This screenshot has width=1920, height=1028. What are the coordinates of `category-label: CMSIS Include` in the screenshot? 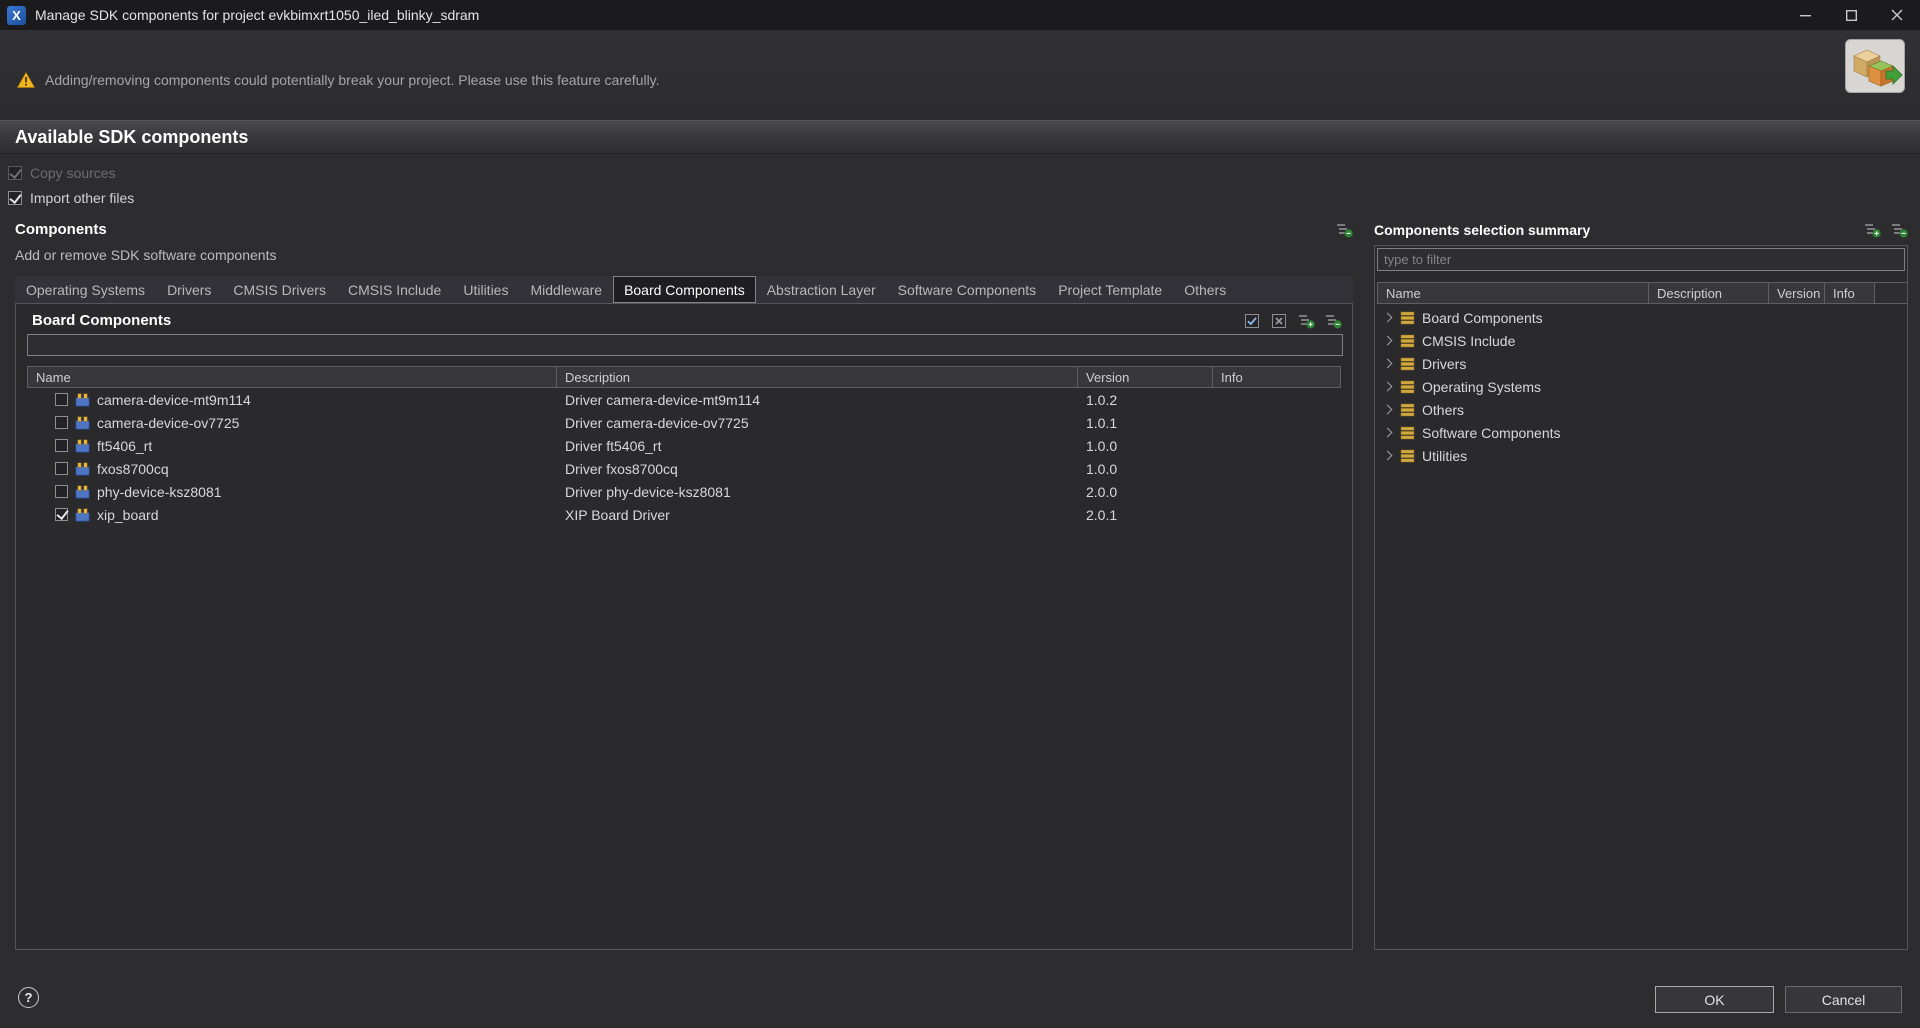 It's located at (1469, 340).